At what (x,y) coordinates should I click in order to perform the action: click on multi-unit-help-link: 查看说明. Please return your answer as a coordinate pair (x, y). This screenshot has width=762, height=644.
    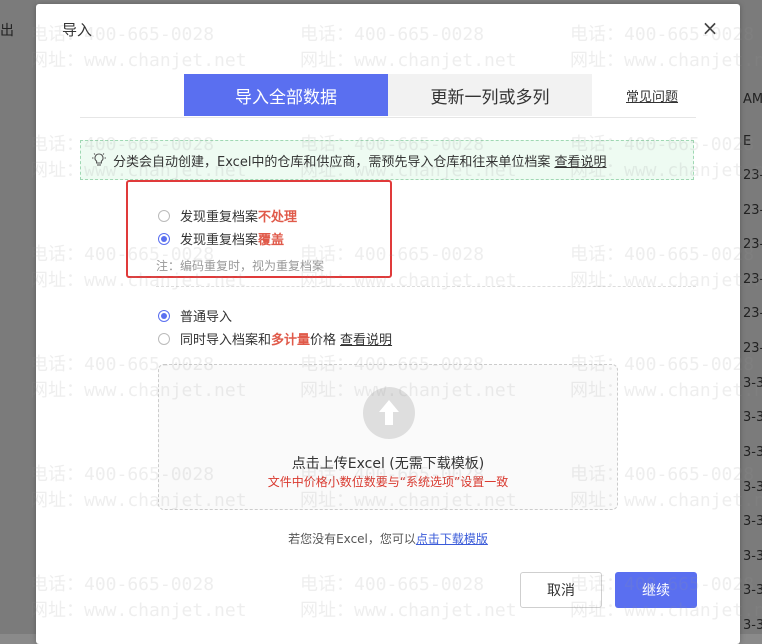
    Looking at the image, I should click on (366, 338).